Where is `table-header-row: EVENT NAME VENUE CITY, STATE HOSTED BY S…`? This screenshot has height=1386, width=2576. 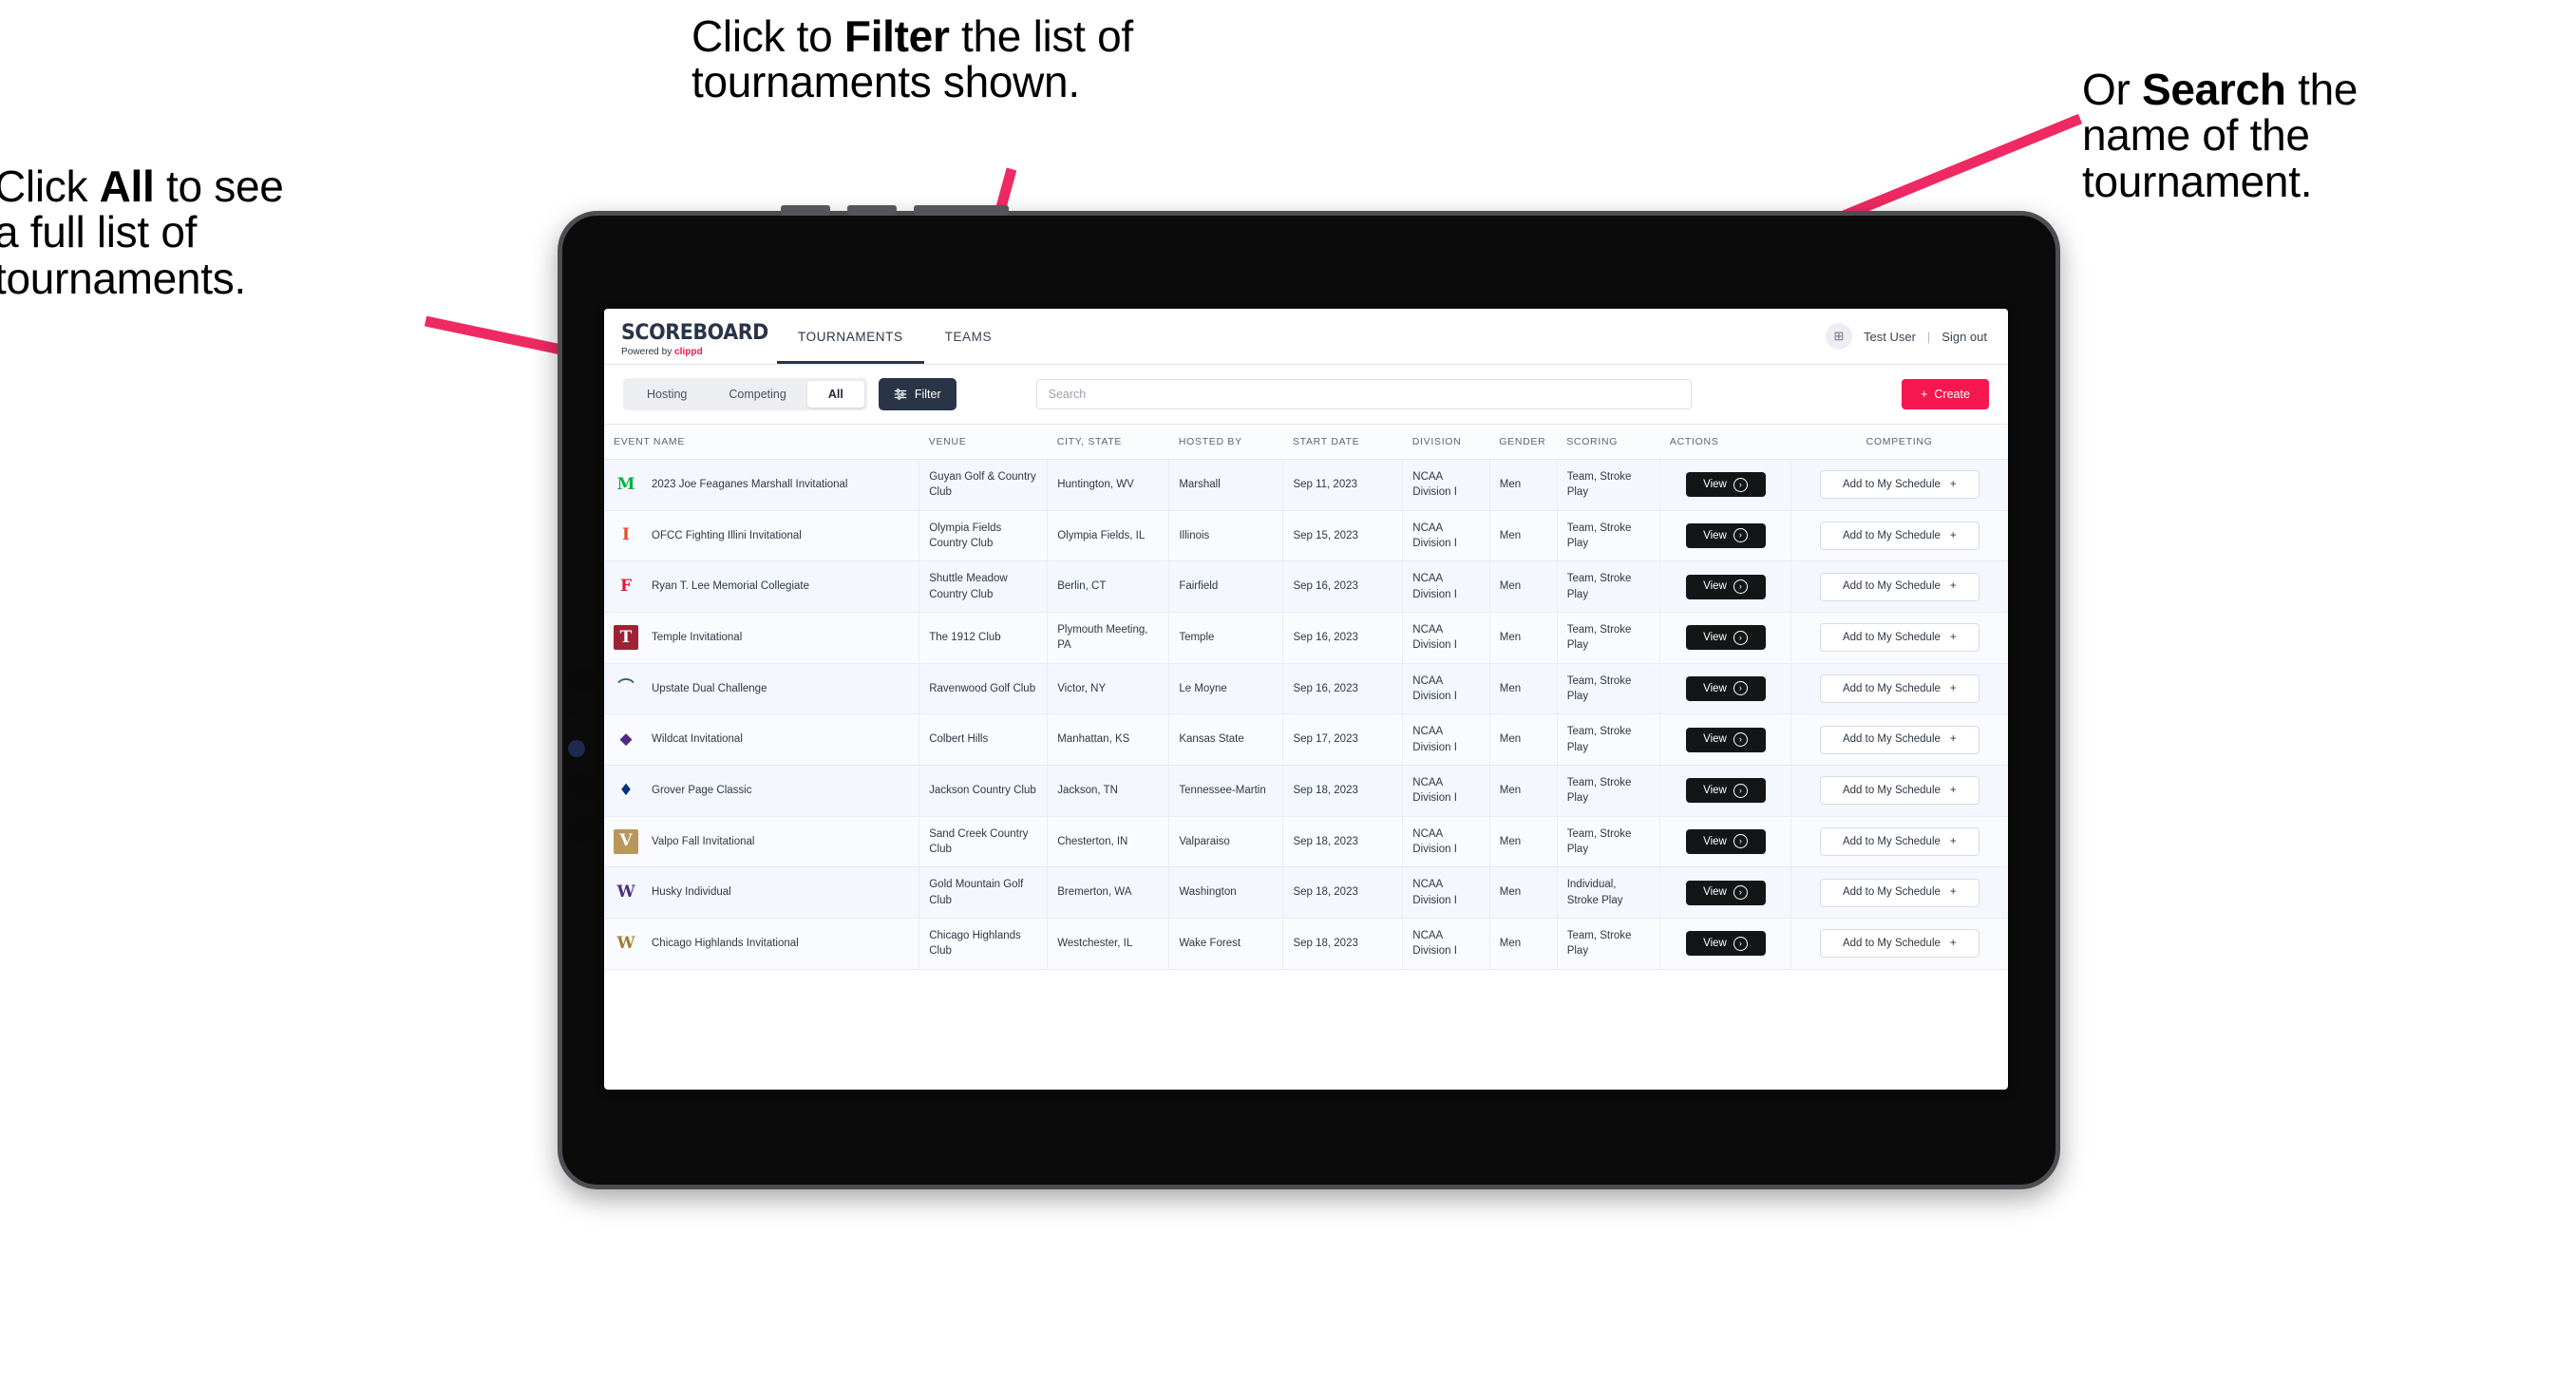 table-header-row: EVENT NAME VENUE CITY, STATE HOSTED BY S… is located at coordinates (1306, 442).